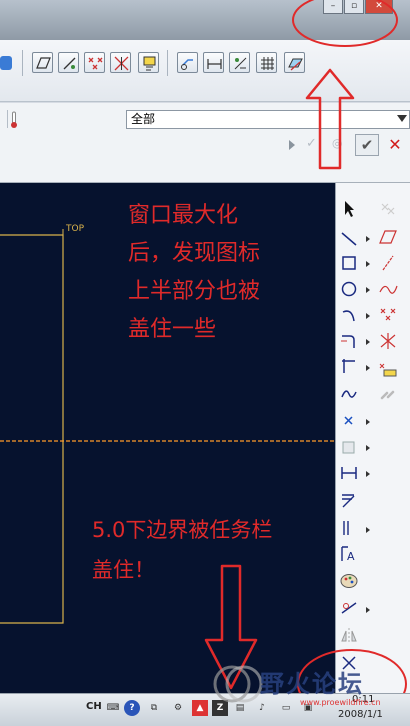  Describe the element at coordinates (312, 684) in the screenshot. I see `watermark-brand: 野火论坛` at that location.